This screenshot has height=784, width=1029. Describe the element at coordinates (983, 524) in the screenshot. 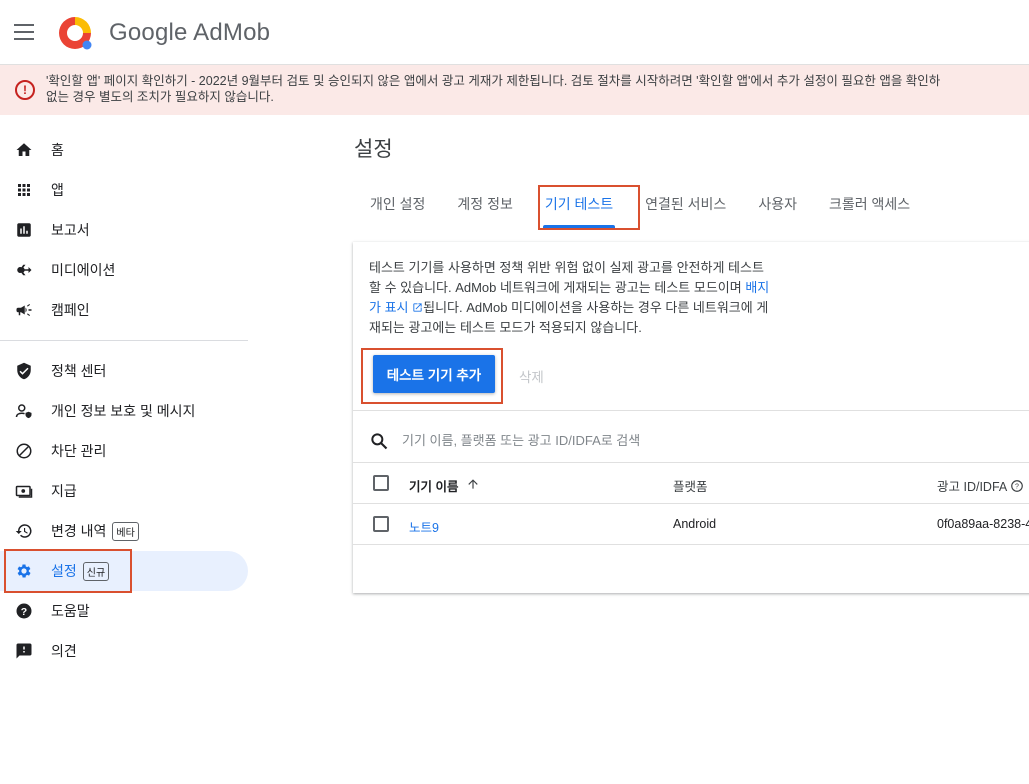

I see `device-ad-id: 0f0a89aa-8238-4c` at that location.